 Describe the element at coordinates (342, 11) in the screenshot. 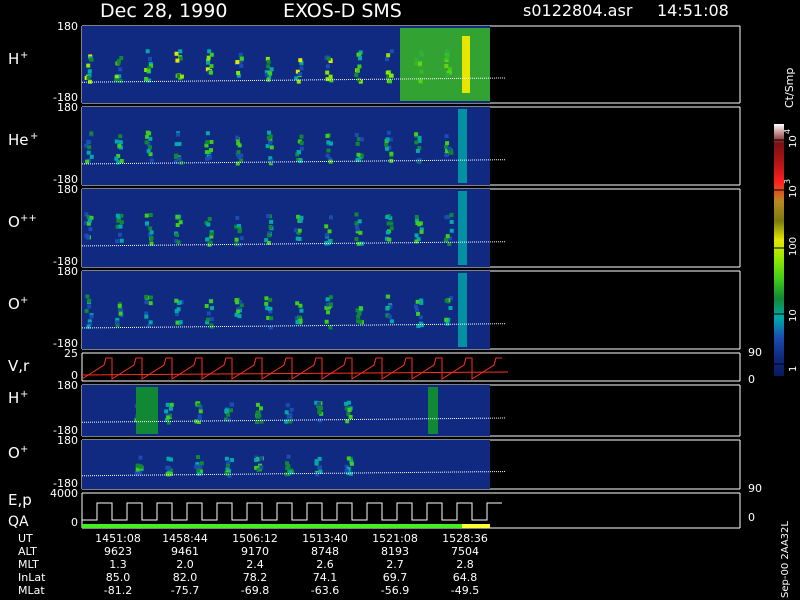

I see `header-mission: EXOS-D SMS` at that location.